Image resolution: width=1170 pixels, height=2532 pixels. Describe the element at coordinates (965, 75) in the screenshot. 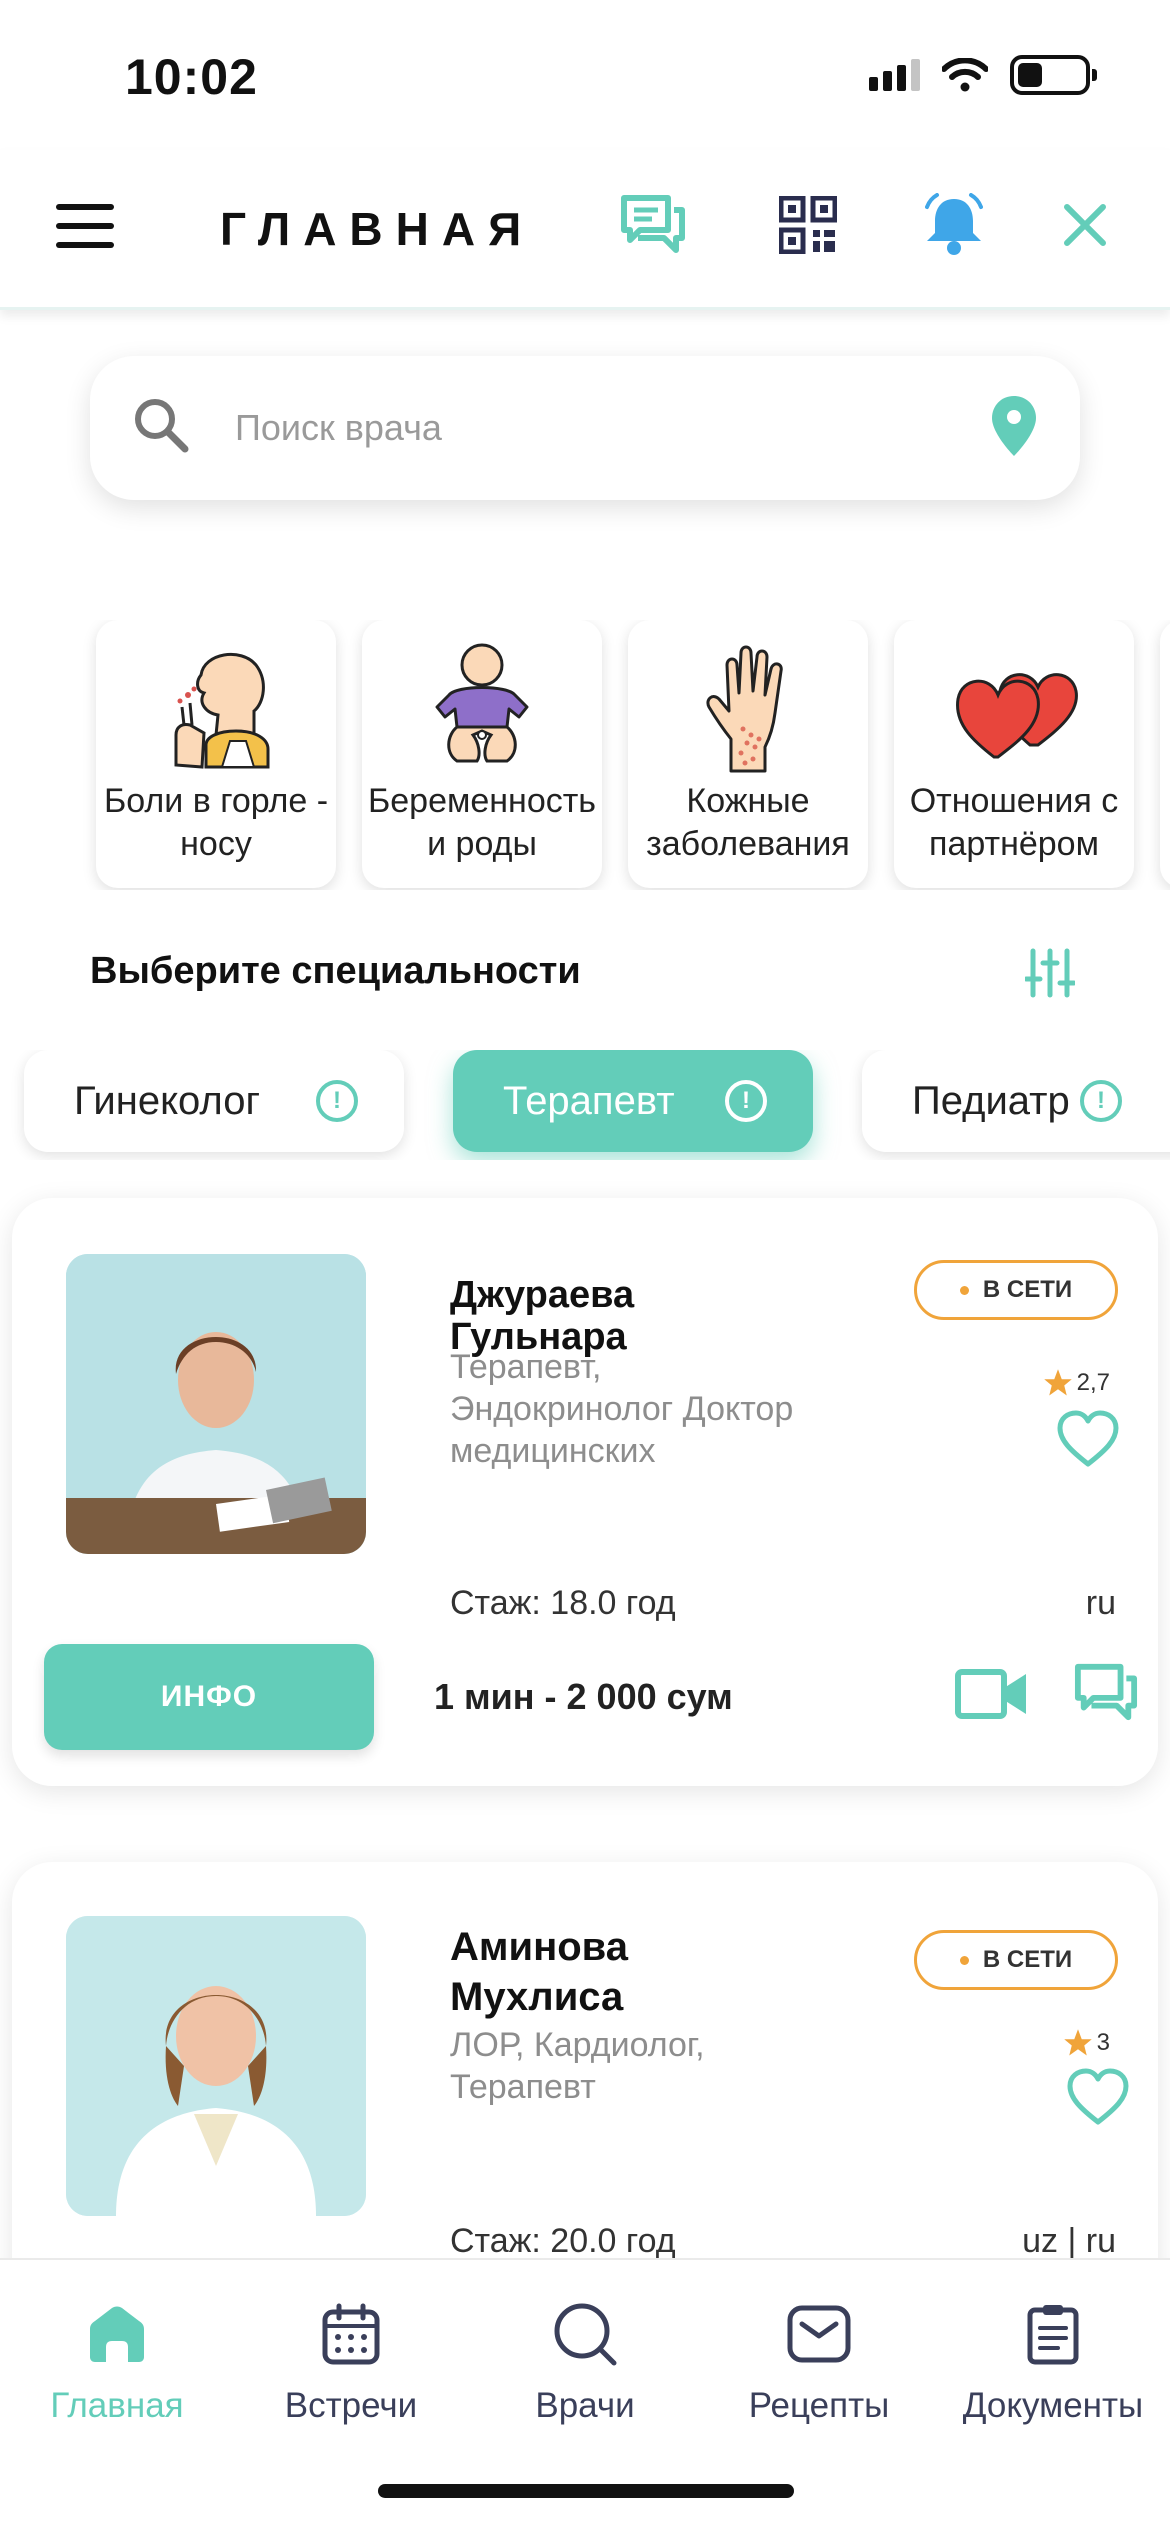

I see `wifi-icon` at that location.